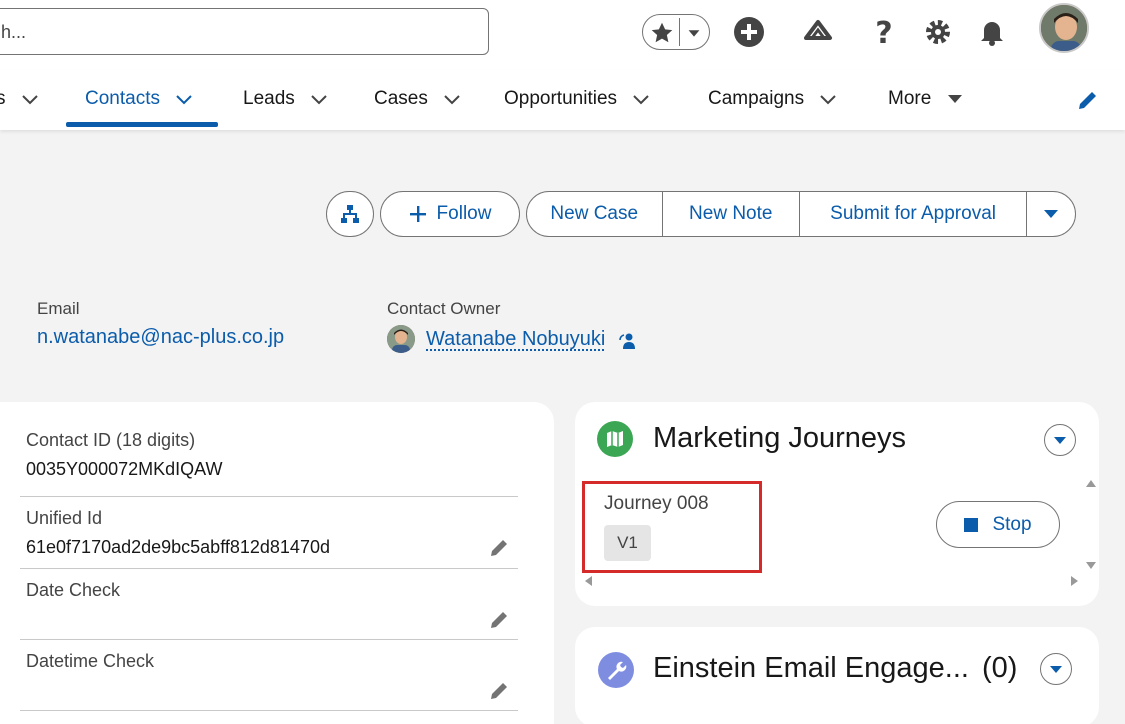 Image resolution: width=1125 pixels, height=724 pixels. What do you see at coordinates (679, 32) in the screenshot?
I see `favorites-divider` at bounding box center [679, 32].